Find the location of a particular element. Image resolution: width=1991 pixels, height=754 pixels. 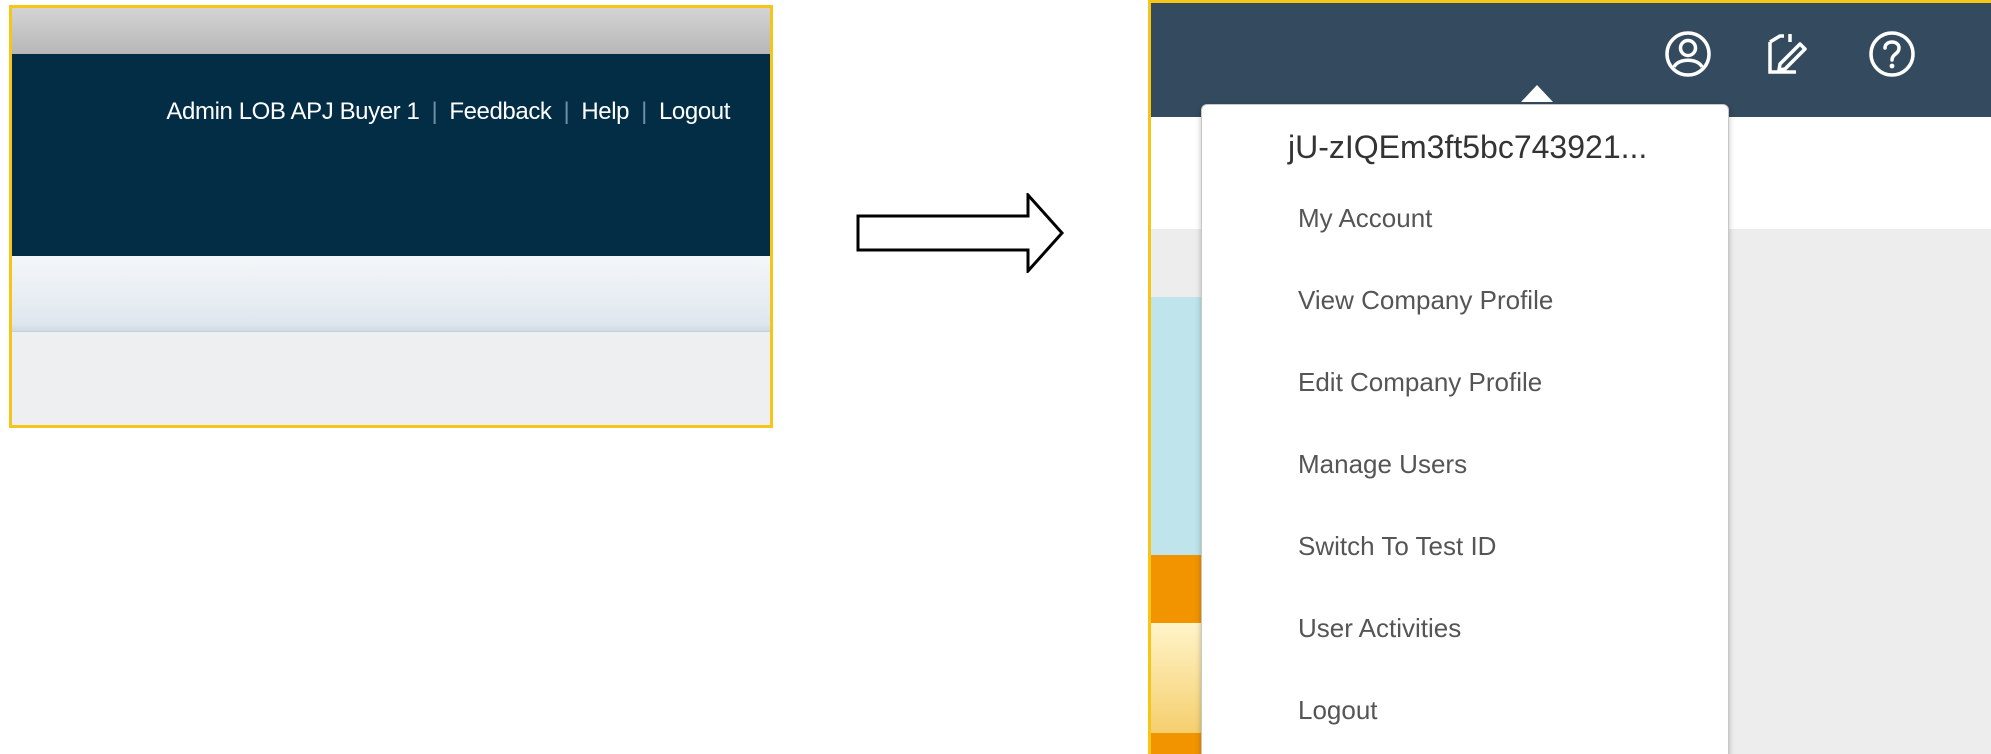

logout-link: Logout is located at coordinates (694, 111).